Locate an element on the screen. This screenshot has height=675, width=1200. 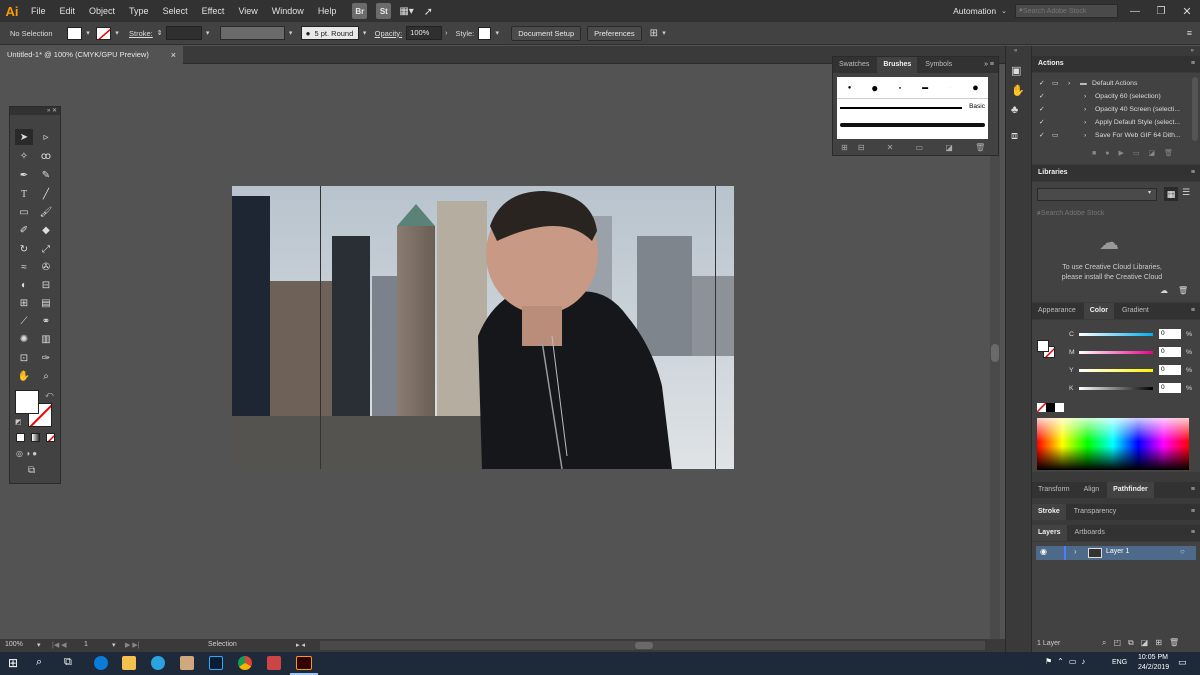
tab-transform: Transform is located at coordinates (1054, 490).